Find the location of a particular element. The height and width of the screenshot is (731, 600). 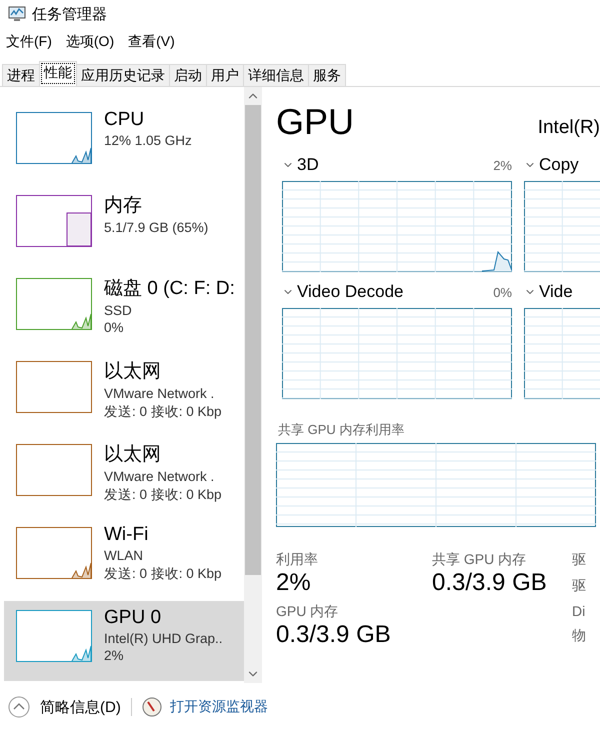

engine-selector: Vide is located at coordinates (548, 292).